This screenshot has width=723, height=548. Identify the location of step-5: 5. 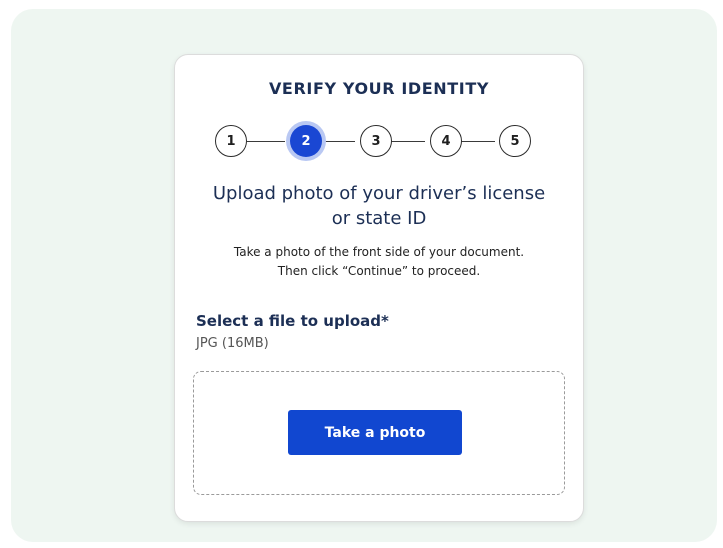
(515, 141).